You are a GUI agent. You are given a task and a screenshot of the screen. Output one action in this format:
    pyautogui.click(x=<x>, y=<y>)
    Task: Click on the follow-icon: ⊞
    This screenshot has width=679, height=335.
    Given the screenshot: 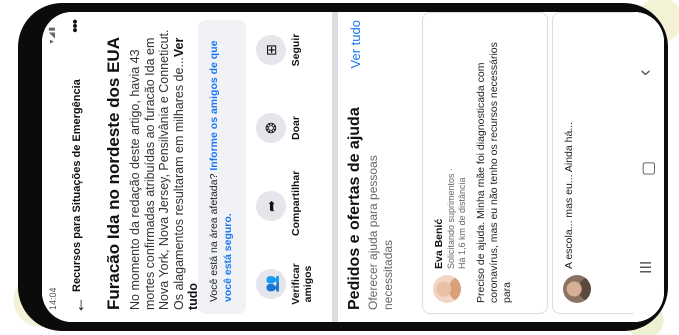 What is the action you would take?
    pyautogui.click(x=271, y=50)
    